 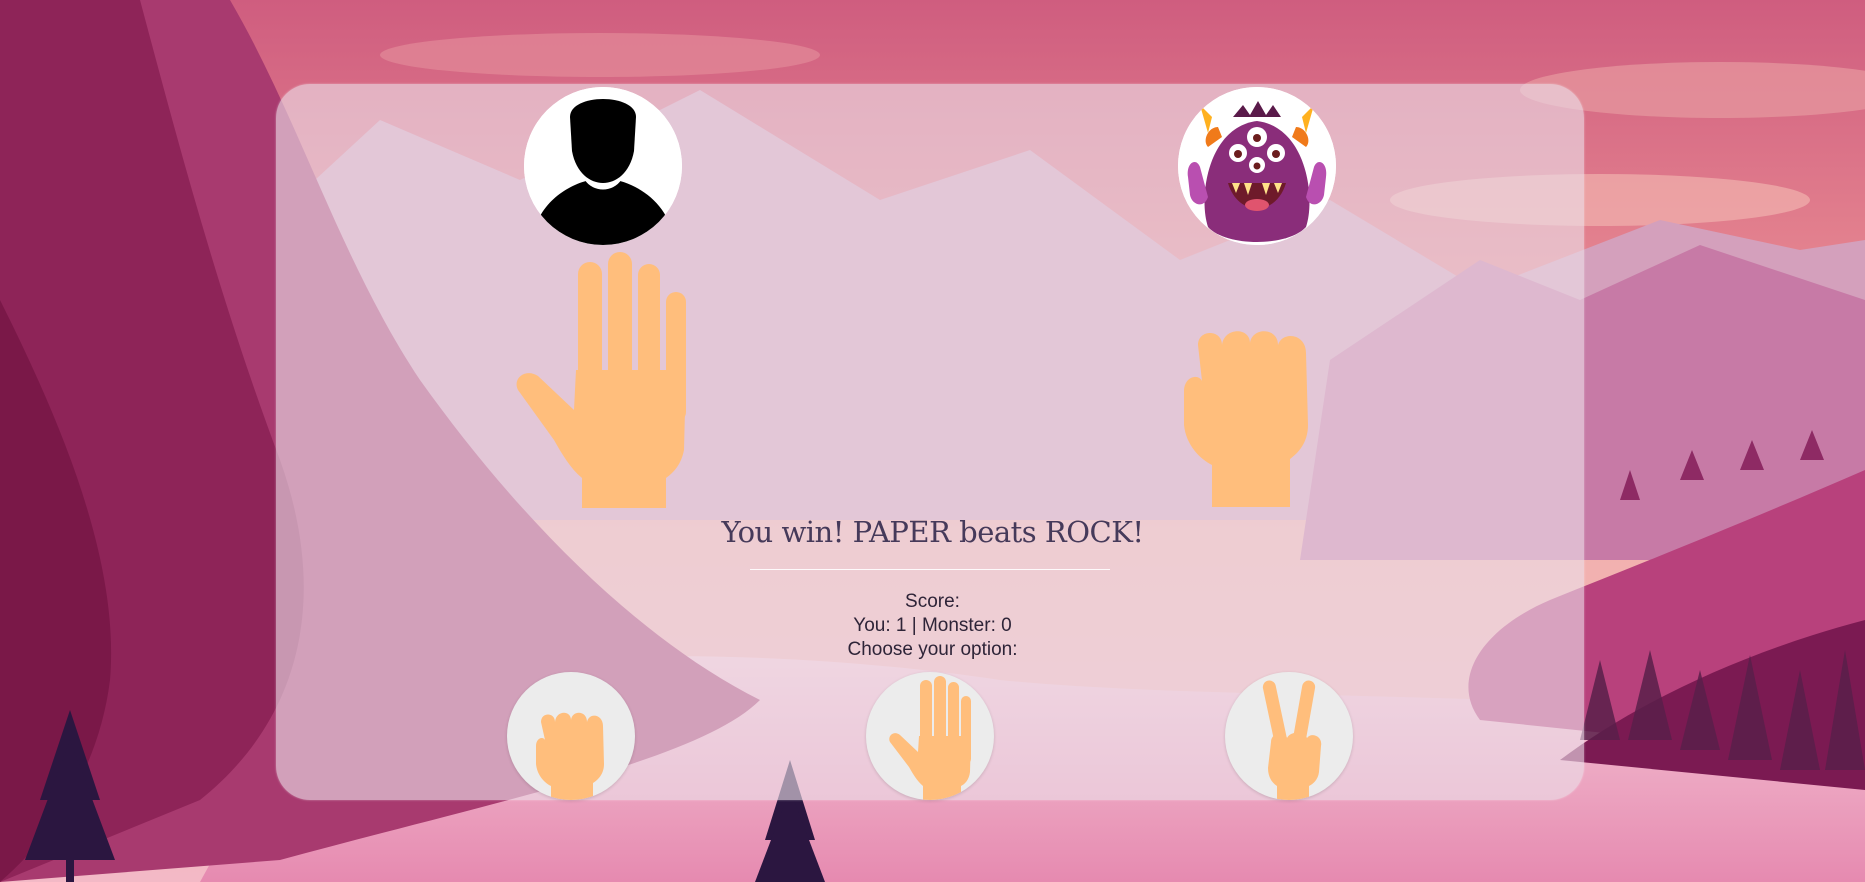 I want to click on result-message: You win! PAPER beats ROCK!, so click(x=932, y=532).